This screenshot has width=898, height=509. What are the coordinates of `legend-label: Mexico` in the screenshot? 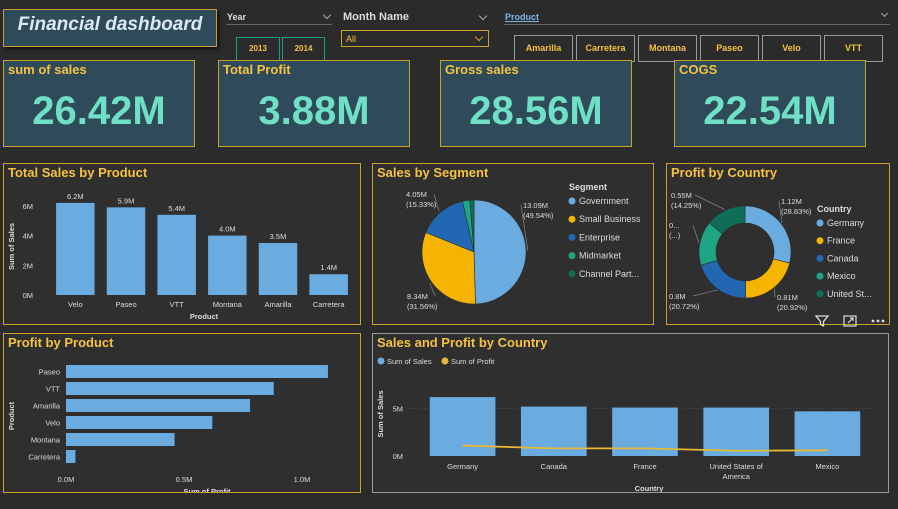 It's located at (841, 276).